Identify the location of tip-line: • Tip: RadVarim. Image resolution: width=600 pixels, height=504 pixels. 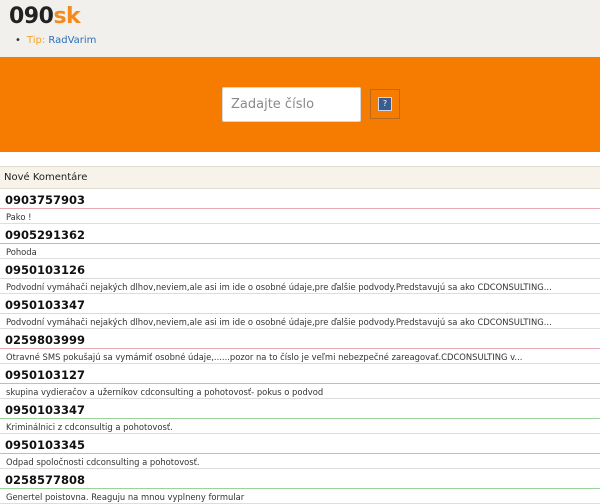
(55, 40).